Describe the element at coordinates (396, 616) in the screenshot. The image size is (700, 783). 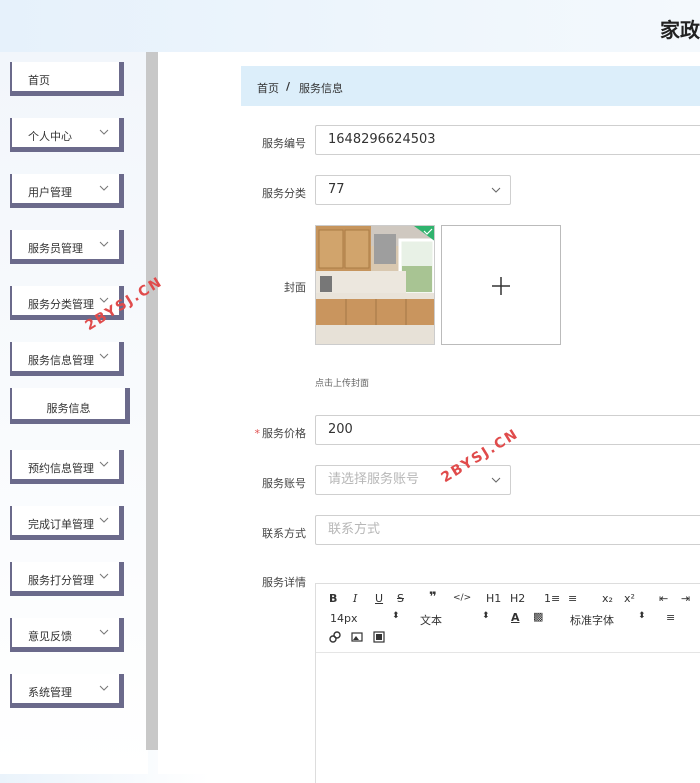
I see `font-size-arrows-icon: ⬍` at that location.